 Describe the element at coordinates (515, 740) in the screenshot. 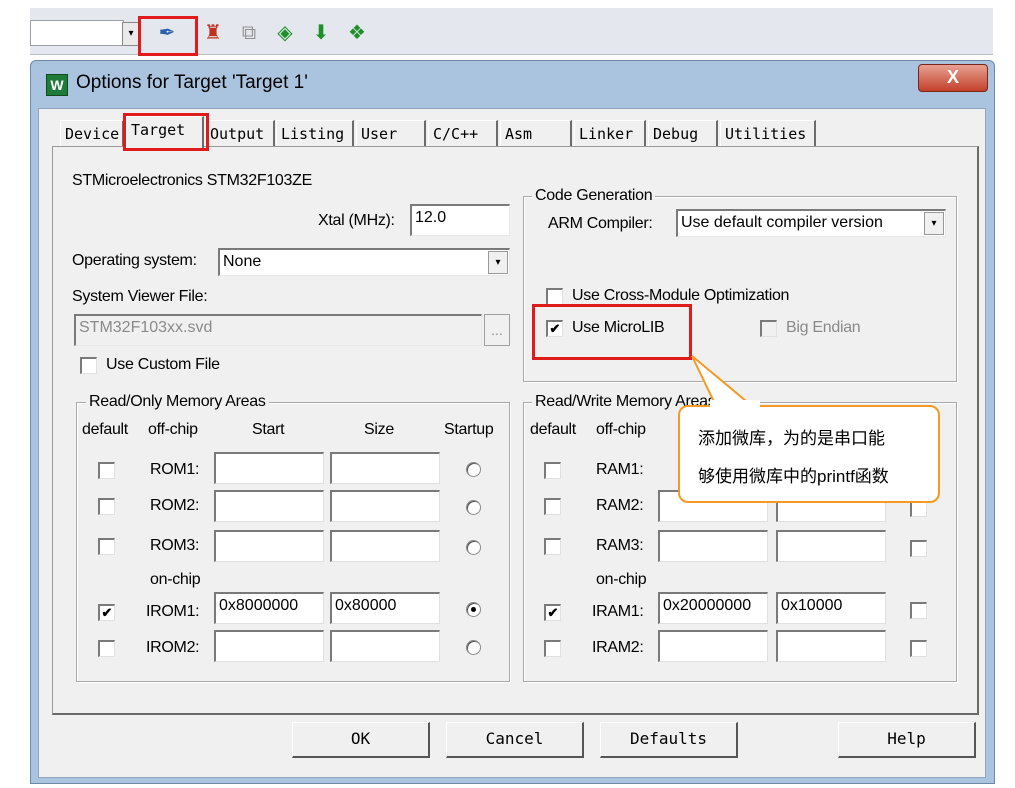

I see `cancel-button: Cancel` at that location.